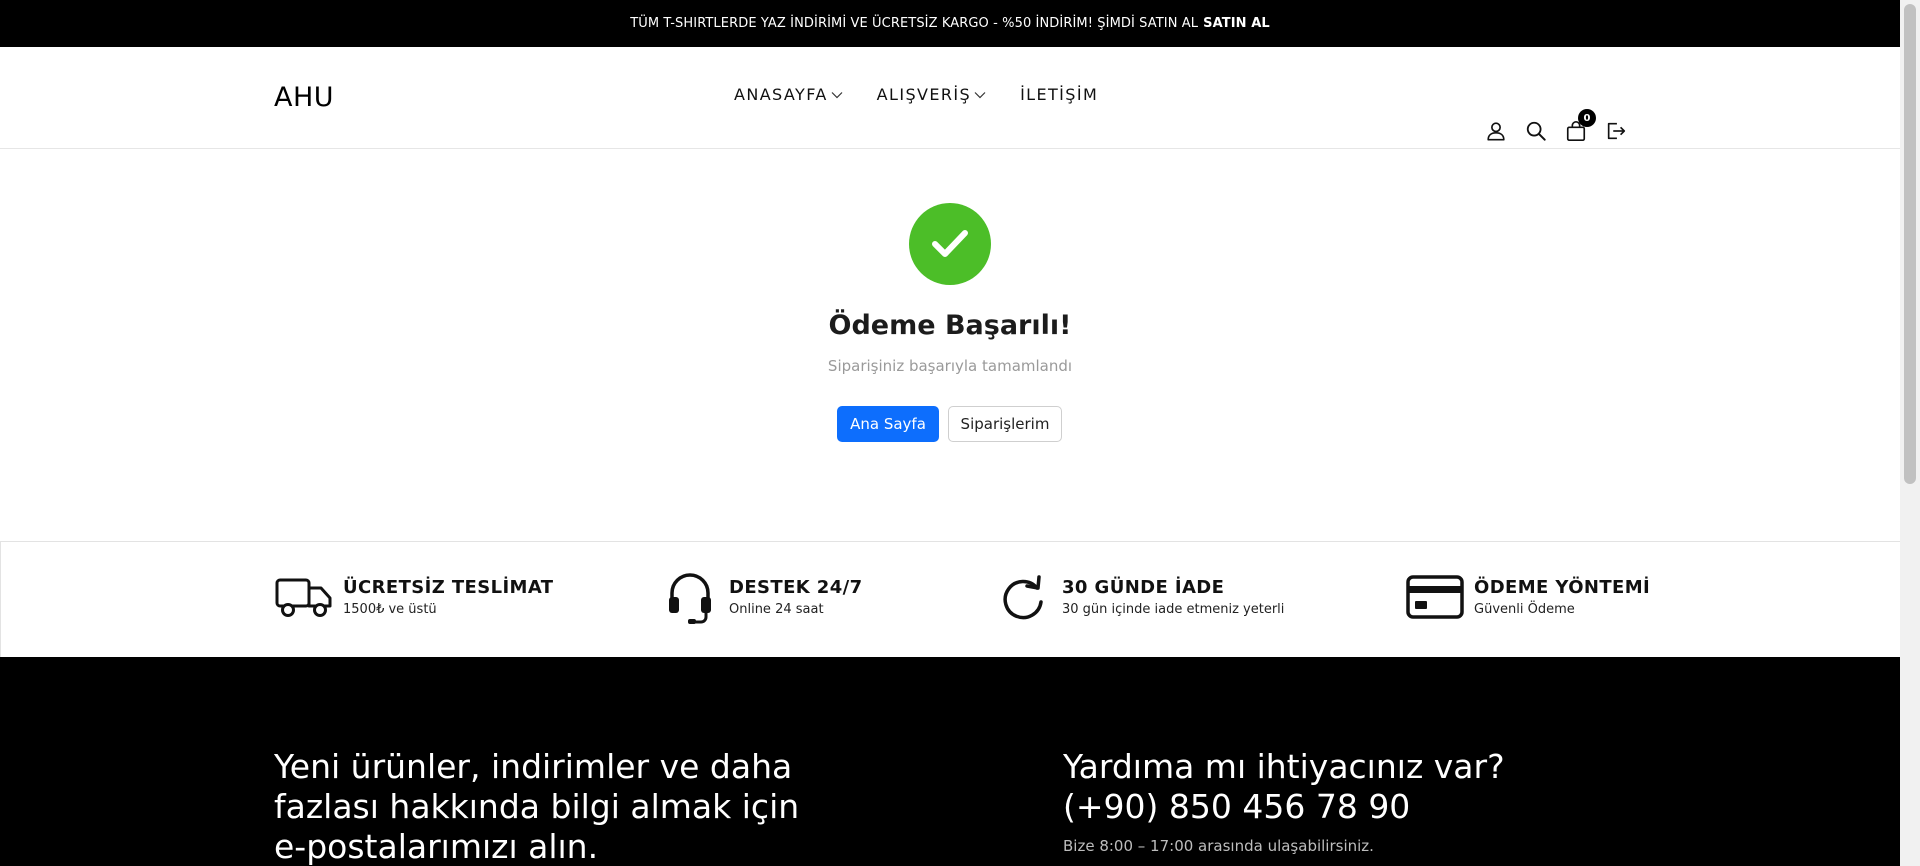  I want to click on success-check-icon, so click(950, 244).